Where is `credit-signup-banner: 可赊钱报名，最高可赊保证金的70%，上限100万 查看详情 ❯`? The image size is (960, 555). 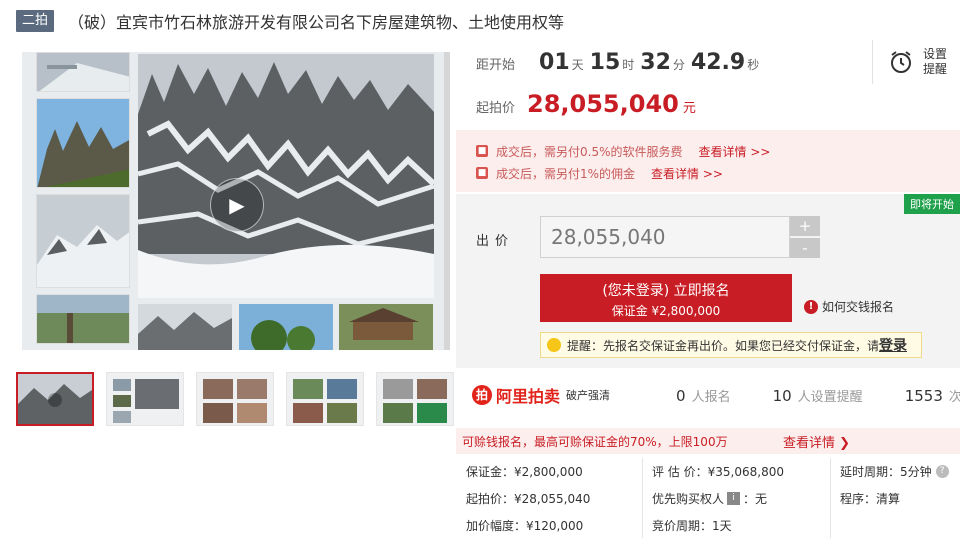 credit-signup-banner: 可赊钱报名，最高可赊保证金的70%，上限100万 查看详情 ❯ is located at coordinates (708, 441).